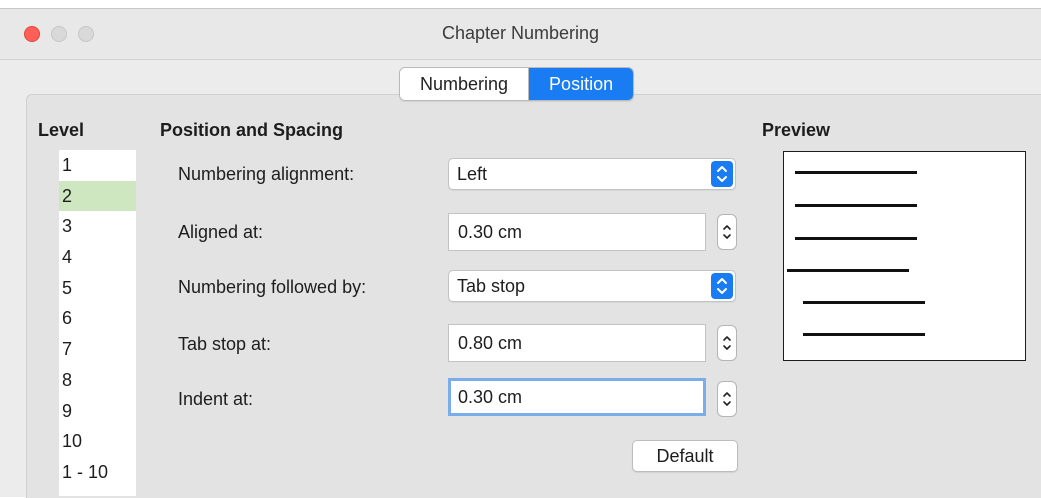  What do you see at coordinates (577, 343) in the screenshot?
I see `tab-stop-at-field: 0.80 cm` at bounding box center [577, 343].